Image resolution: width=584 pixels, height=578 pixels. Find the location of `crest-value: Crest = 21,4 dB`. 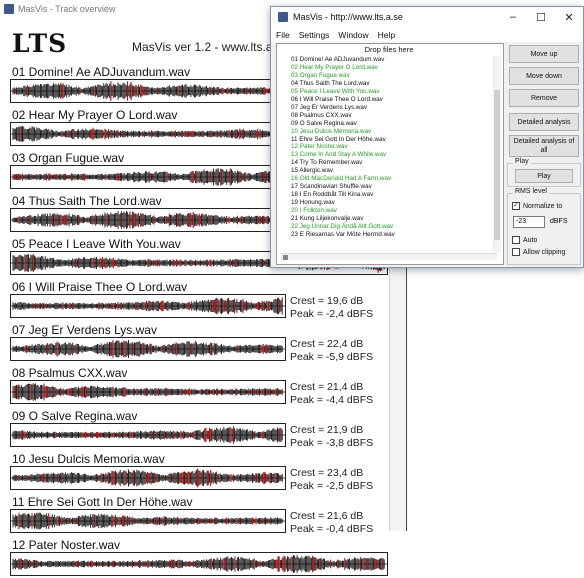

crest-value: Crest = 21,4 dB is located at coordinates (327, 387).